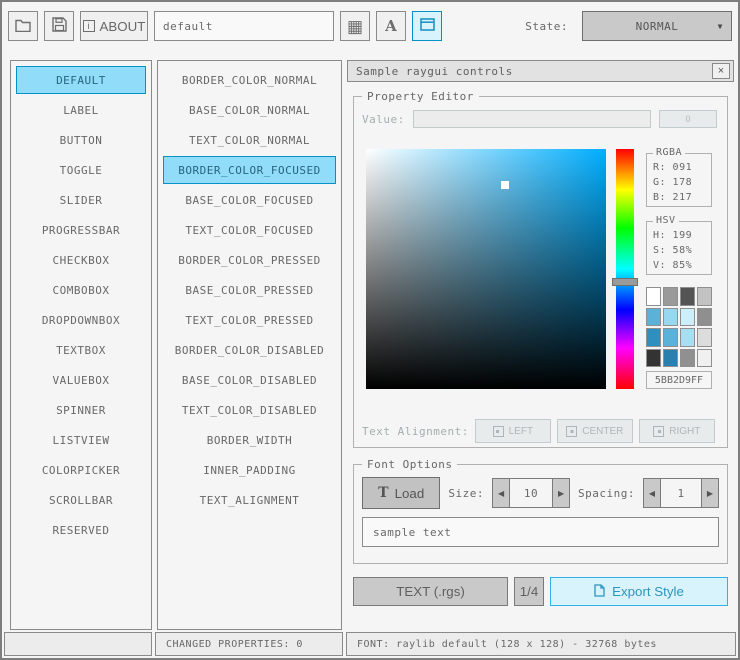  What do you see at coordinates (540, 532) in the screenshot?
I see `sample-text-input` at bounding box center [540, 532].